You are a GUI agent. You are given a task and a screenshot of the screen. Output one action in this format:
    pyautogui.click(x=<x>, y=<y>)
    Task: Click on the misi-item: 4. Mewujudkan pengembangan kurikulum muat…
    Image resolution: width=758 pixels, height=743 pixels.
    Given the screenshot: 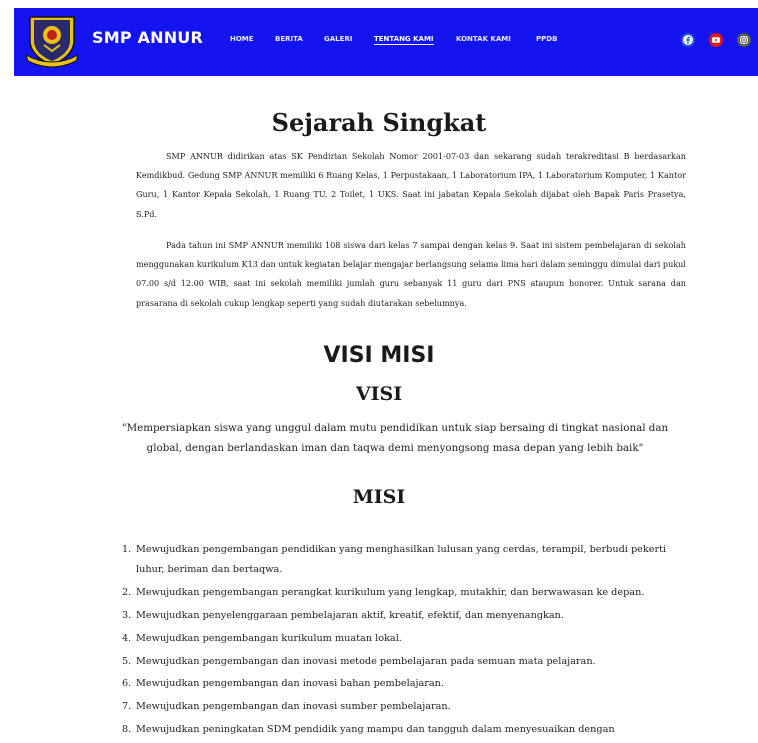 What is the action you would take?
    pyautogui.click(x=407, y=639)
    